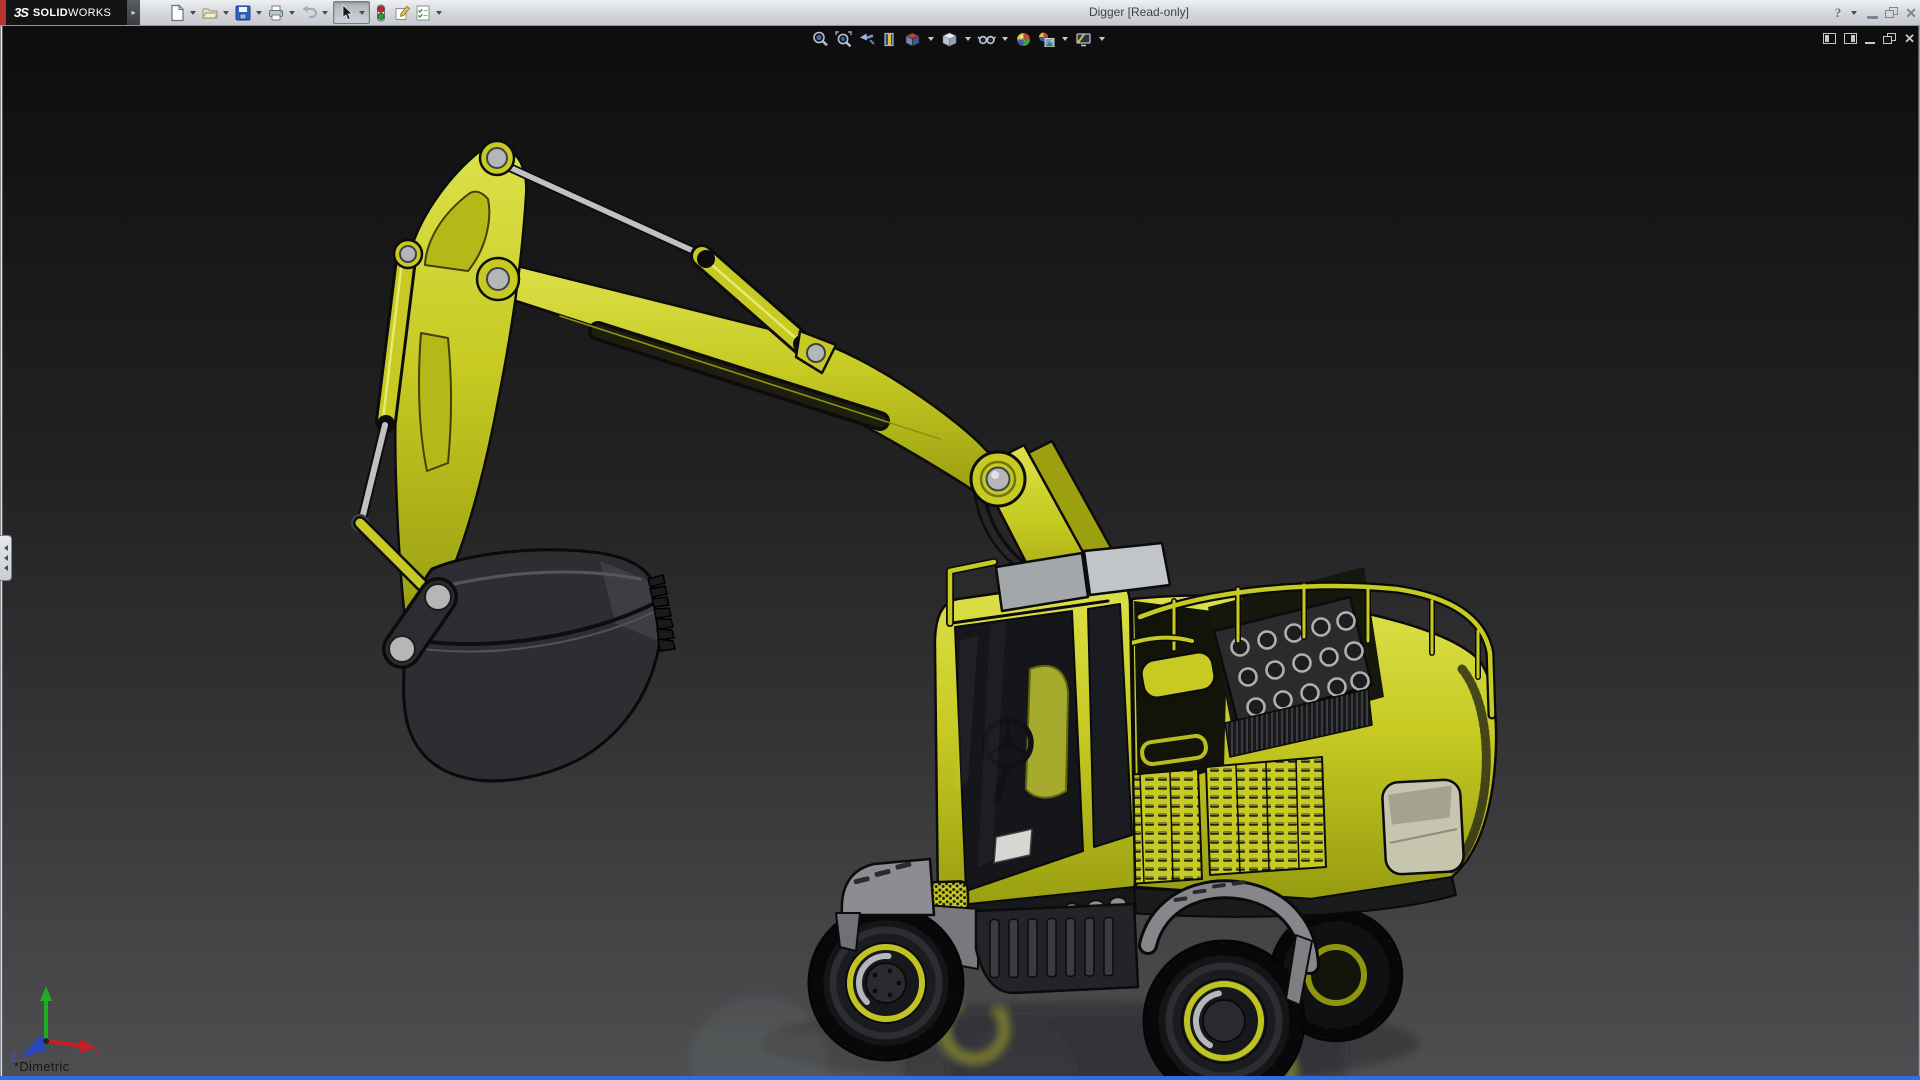  Describe the element at coordinates (1890, 38) in the screenshot. I see `document-restore-button` at that location.